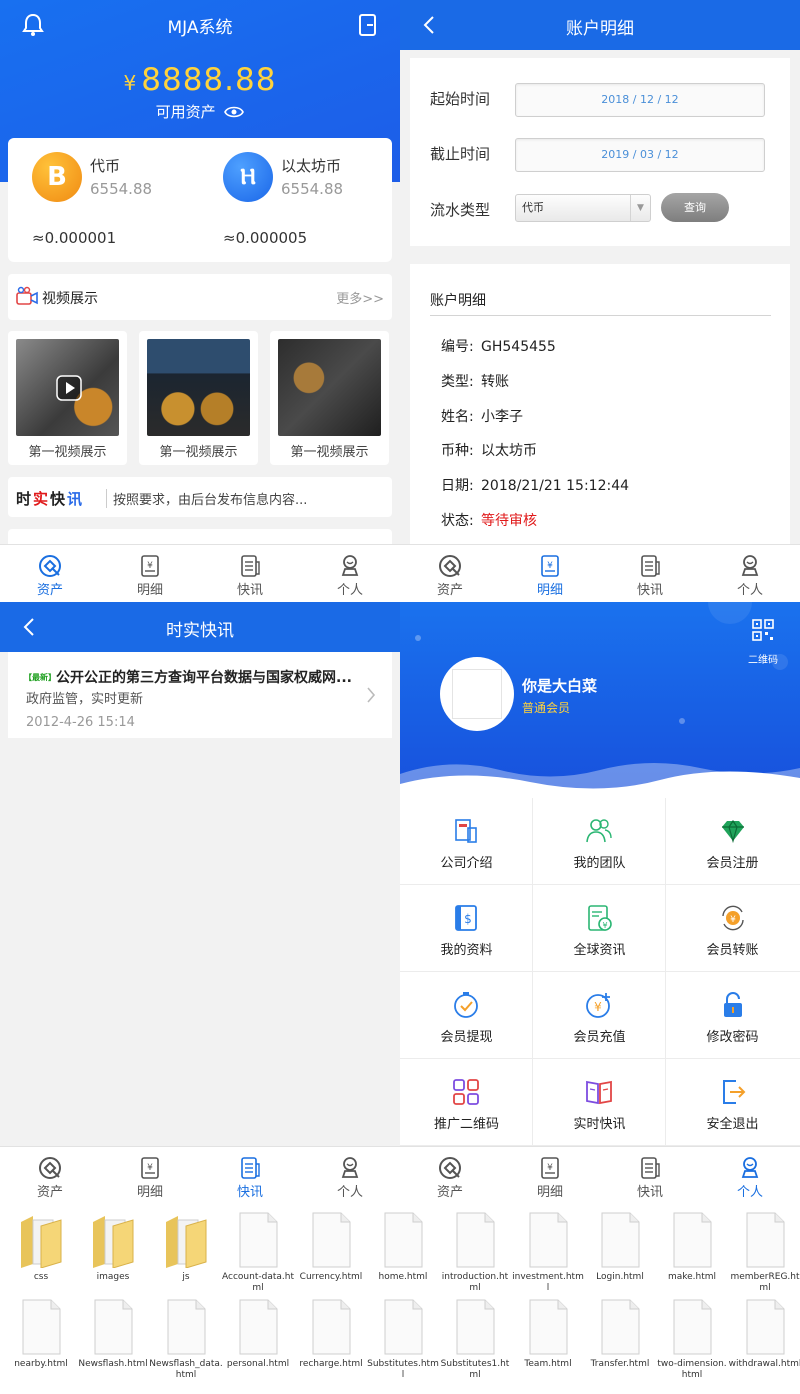 The image size is (800, 1394). I want to click on file-name: investment.html, so click(548, 1282).